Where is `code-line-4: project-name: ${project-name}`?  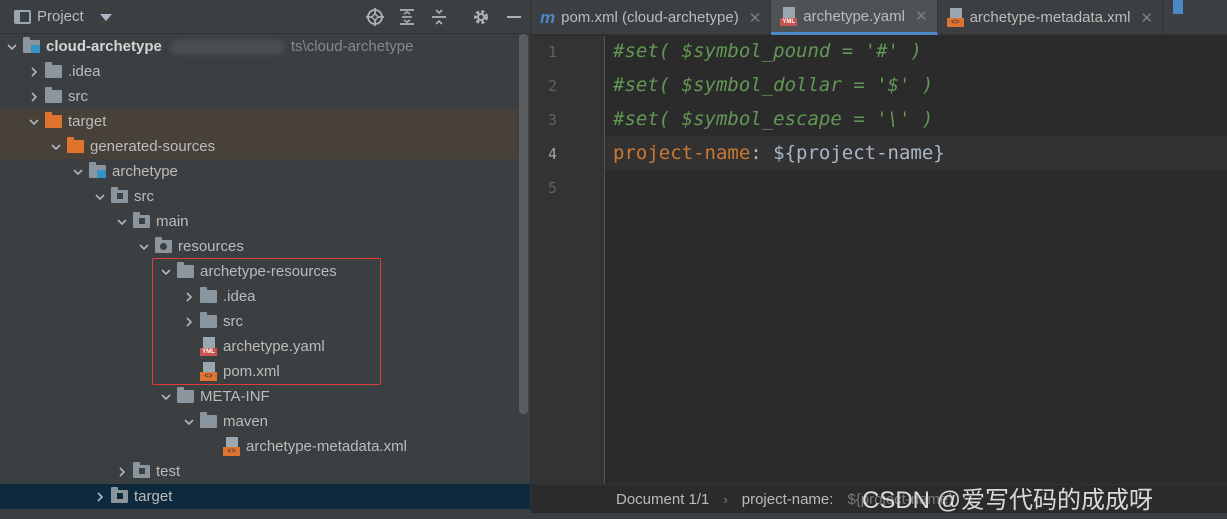
code-line-4: project-name: ${project-name} is located at coordinates (779, 153).